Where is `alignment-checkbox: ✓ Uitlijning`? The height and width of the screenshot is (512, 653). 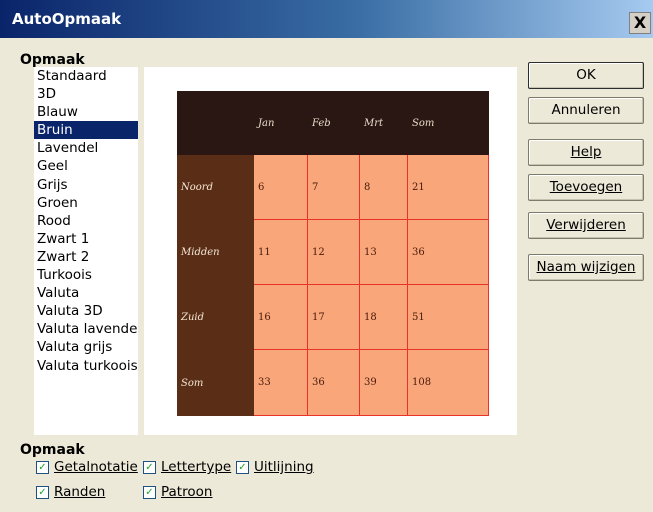
alignment-checkbox: ✓ Uitlijning is located at coordinates (275, 467).